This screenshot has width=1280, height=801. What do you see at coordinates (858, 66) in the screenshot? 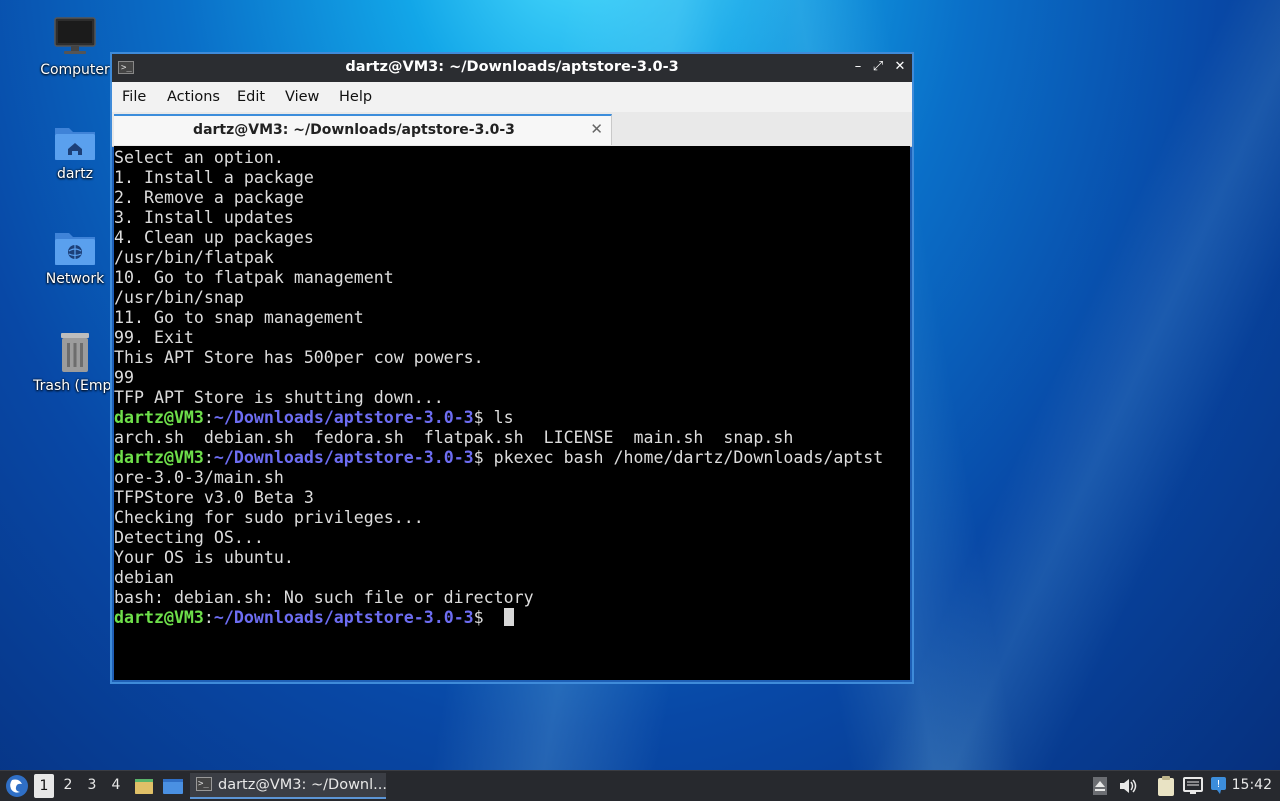
I see `minimize-button: –` at bounding box center [858, 66].